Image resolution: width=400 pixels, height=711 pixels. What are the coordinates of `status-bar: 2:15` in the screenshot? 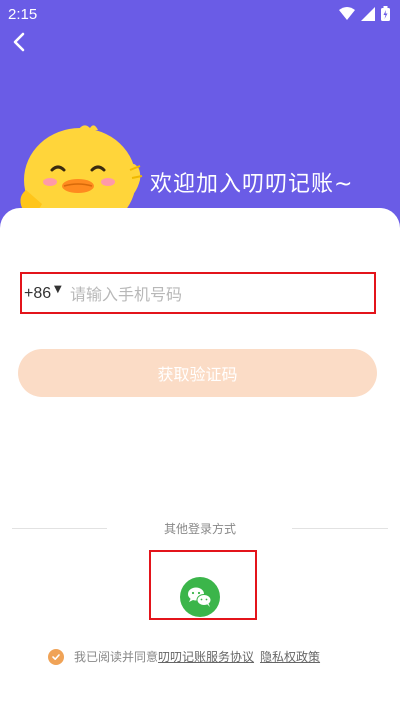 It's located at (200, 14).